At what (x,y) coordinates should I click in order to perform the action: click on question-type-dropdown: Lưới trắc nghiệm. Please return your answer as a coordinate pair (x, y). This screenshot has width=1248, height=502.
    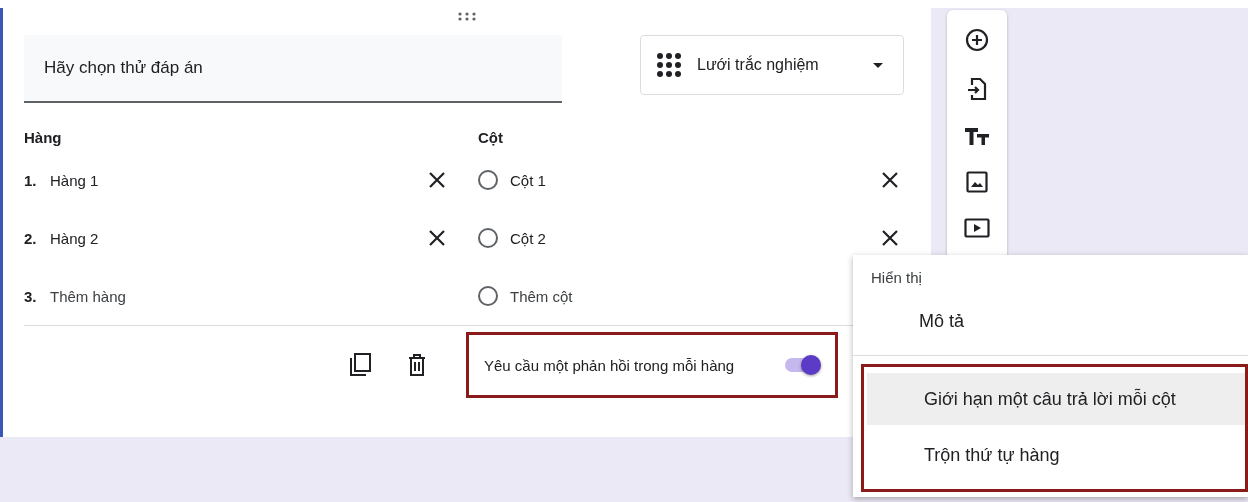
    Looking at the image, I should click on (772, 65).